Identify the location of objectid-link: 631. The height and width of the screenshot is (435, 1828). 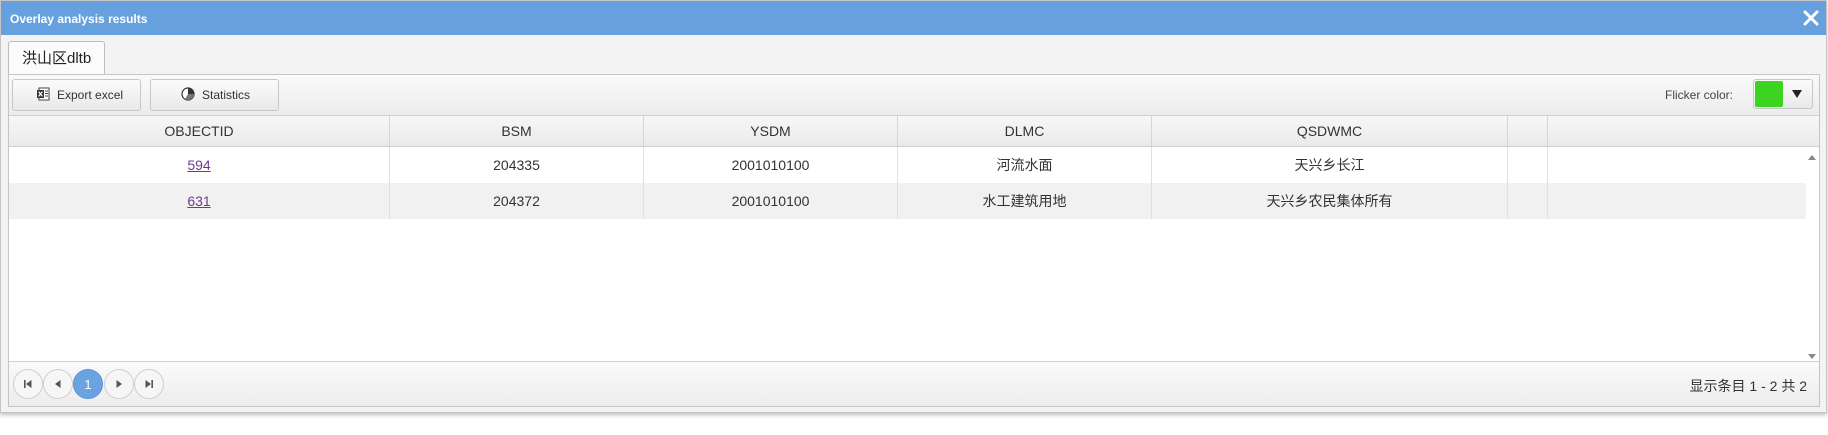
(198, 201).